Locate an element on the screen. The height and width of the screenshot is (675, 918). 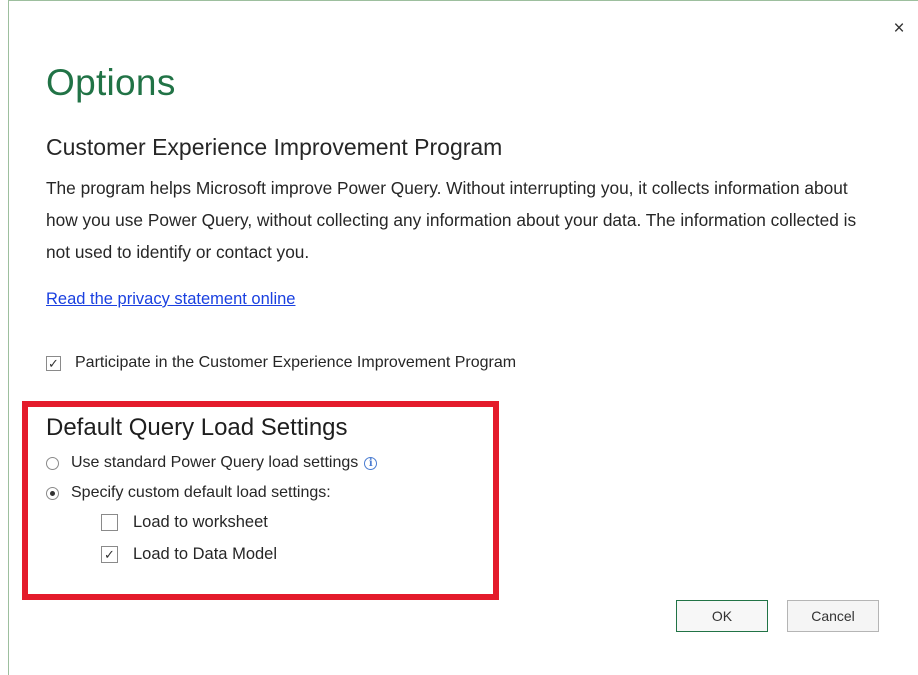
standard-load-label: Use standard Power Query load settings is located at coordinates (215, 462).